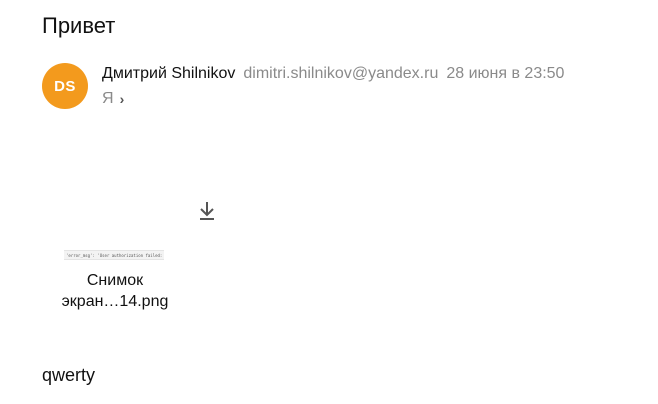 Image resolution: width=658 pixels, height=404 pixels. I want to click on attachment-name: Снимок экран…14.png, so click(115, 291).